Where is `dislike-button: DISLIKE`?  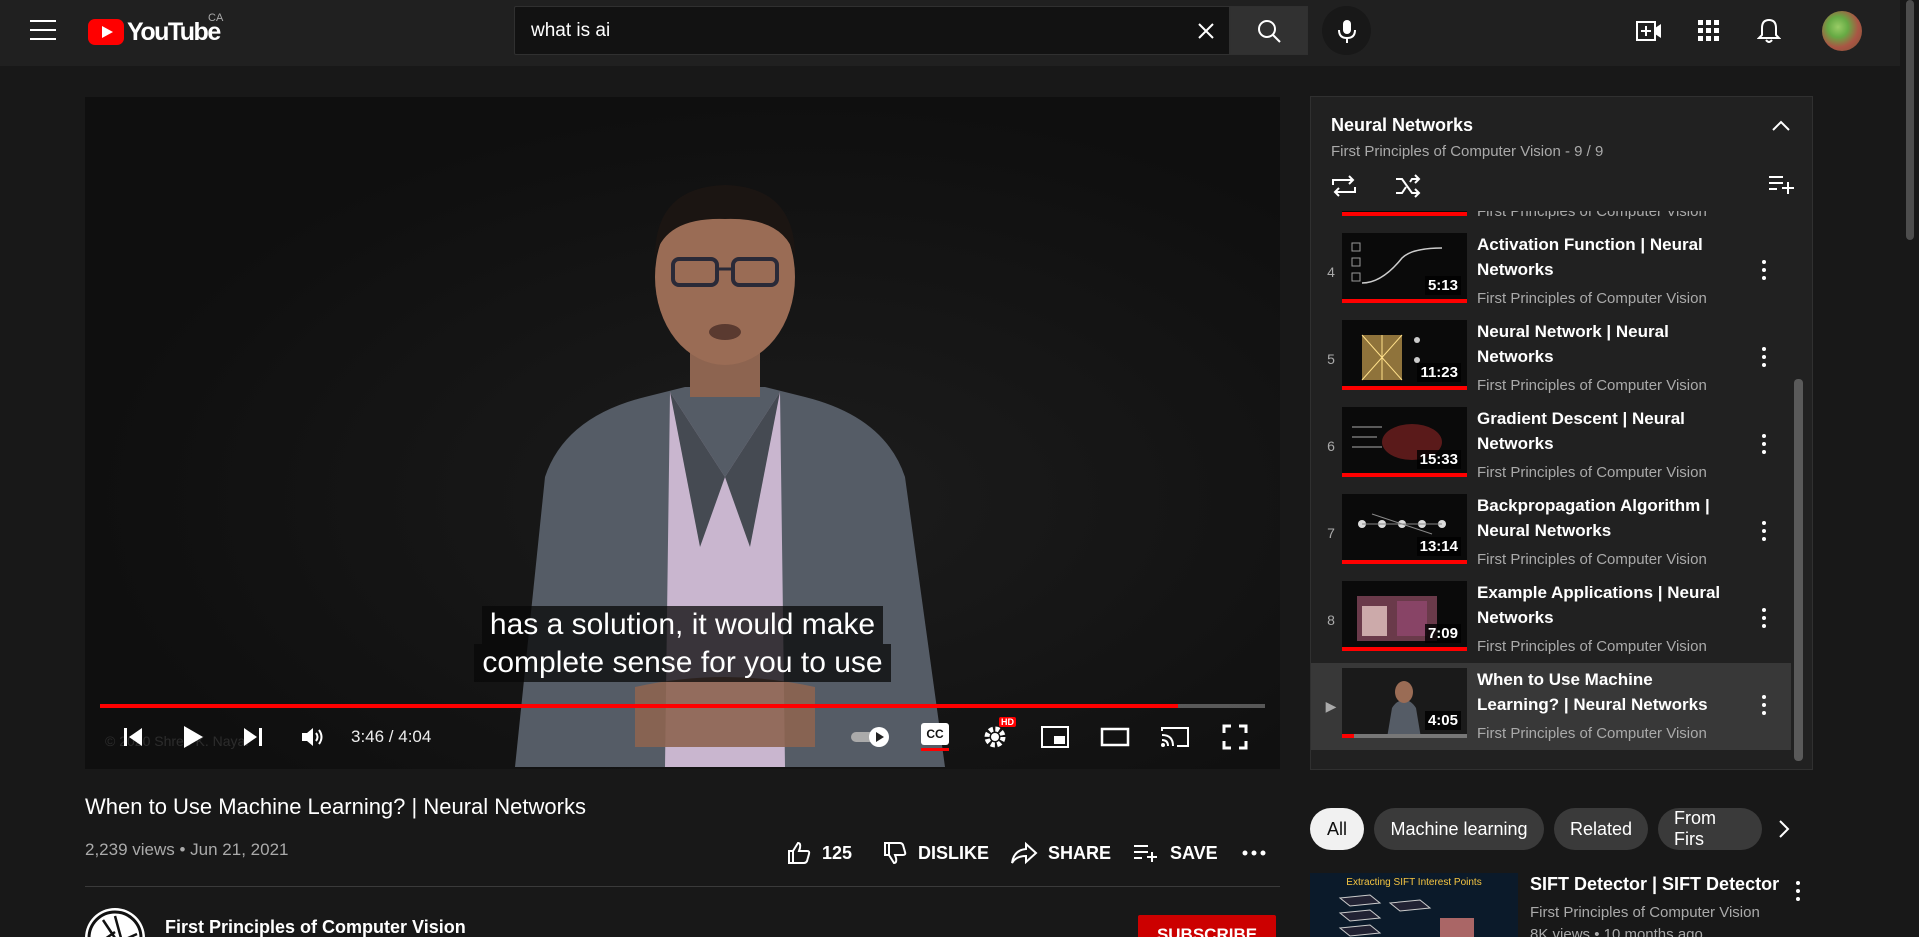
dislike-button: DISLIKE is located at coordinates (935, 853).